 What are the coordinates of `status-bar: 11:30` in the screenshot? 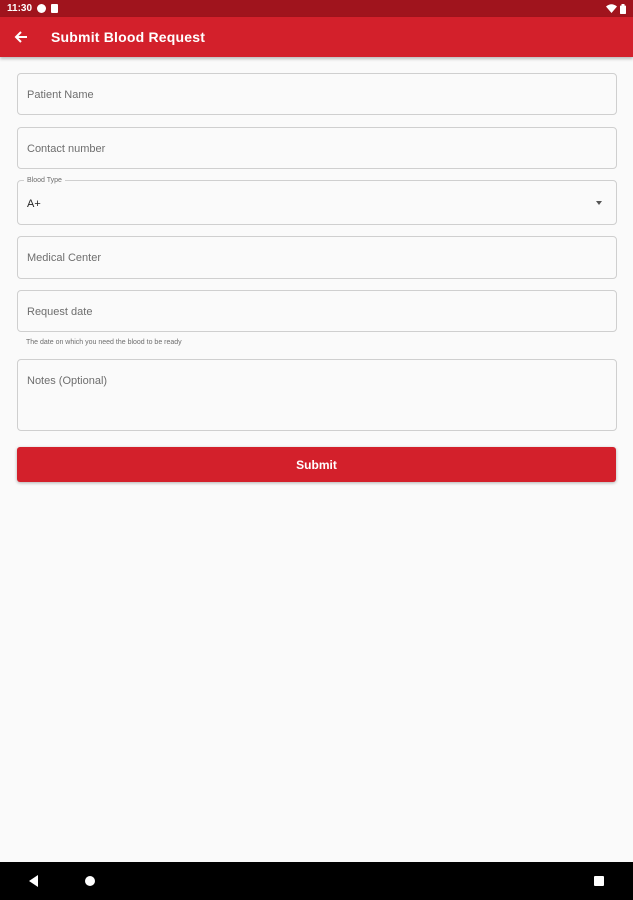 It's located at (316, 8).